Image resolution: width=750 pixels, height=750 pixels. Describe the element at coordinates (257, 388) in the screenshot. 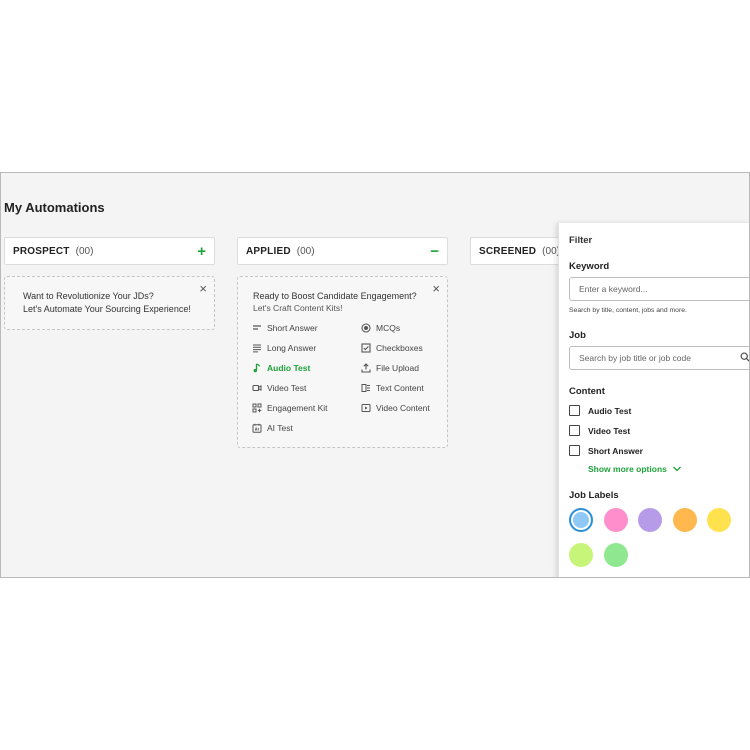

I see `video-camera-icon` at that location.